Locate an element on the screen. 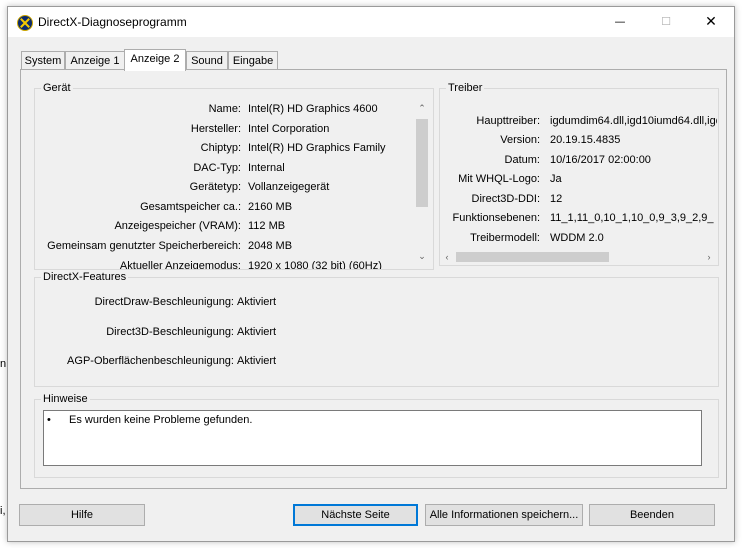 Image resolution: width=756 pixels, height=548 pixels. scroll-right-icon: › is located at coordinates (709, 257).